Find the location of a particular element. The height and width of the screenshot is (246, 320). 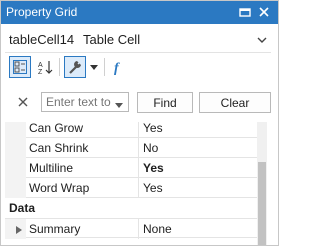

search-input is located at coordinates (79, 102).